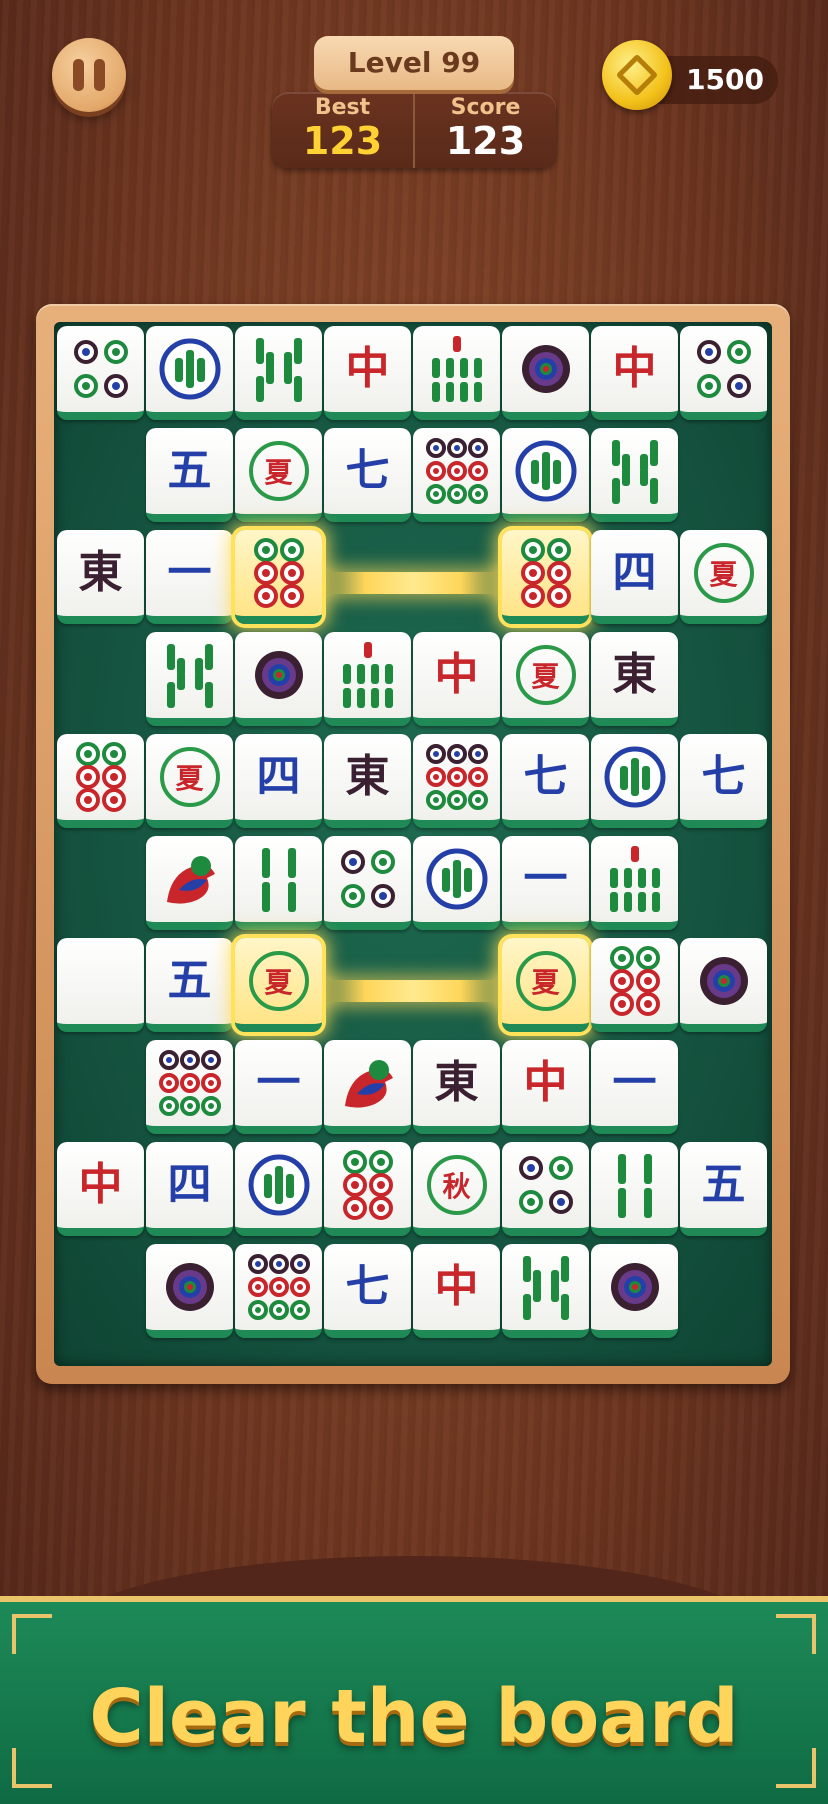  What do you see at coordinates (89, 75) in the screenshot?
I see `pause-button` at bounding box center [89, 75].